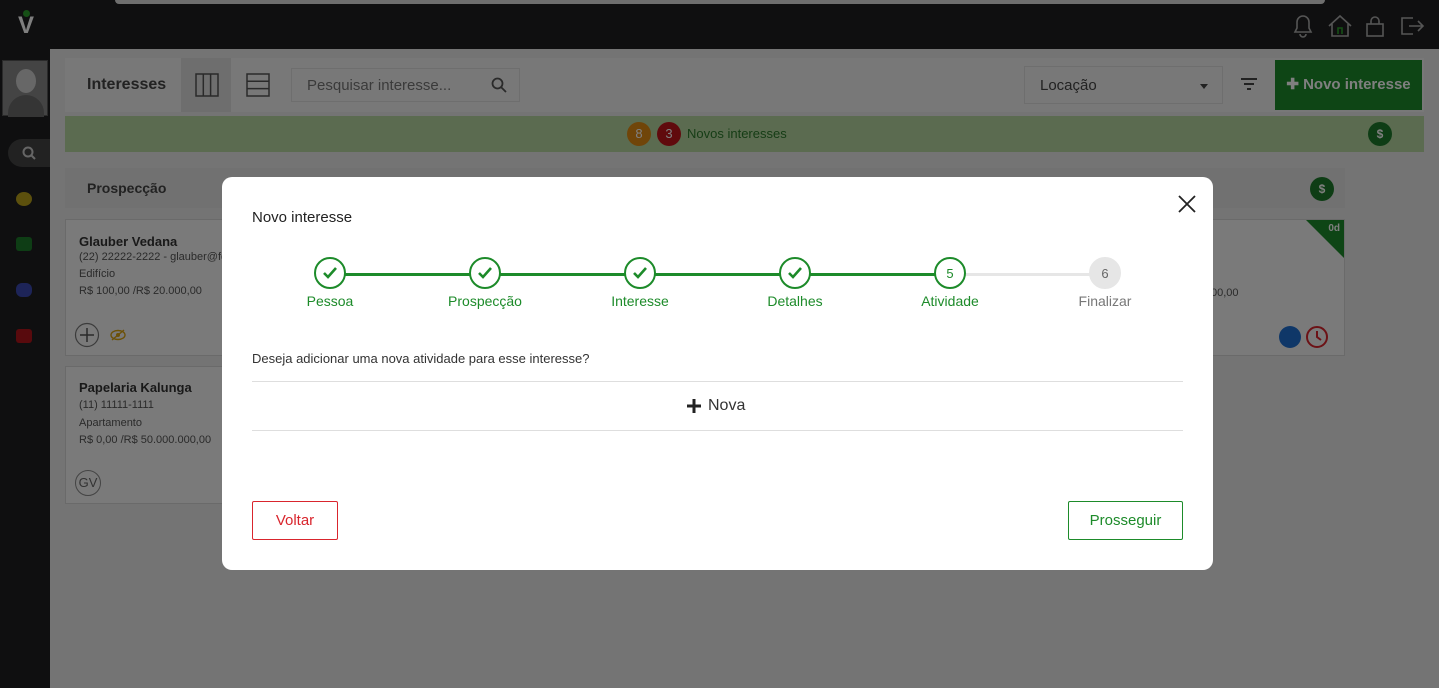 This screenshot has height=688, width=1439. I want to click on close-icon, so click(1187, 204).